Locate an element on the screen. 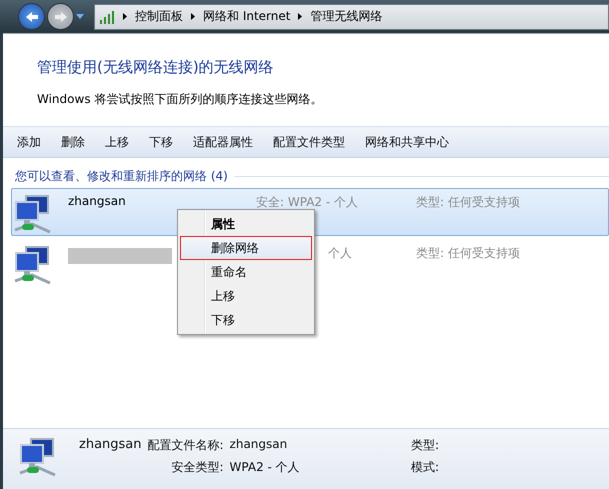 This screenshot has height=489, width=609. network-security: 个人 is located at coordinates (340, 253).